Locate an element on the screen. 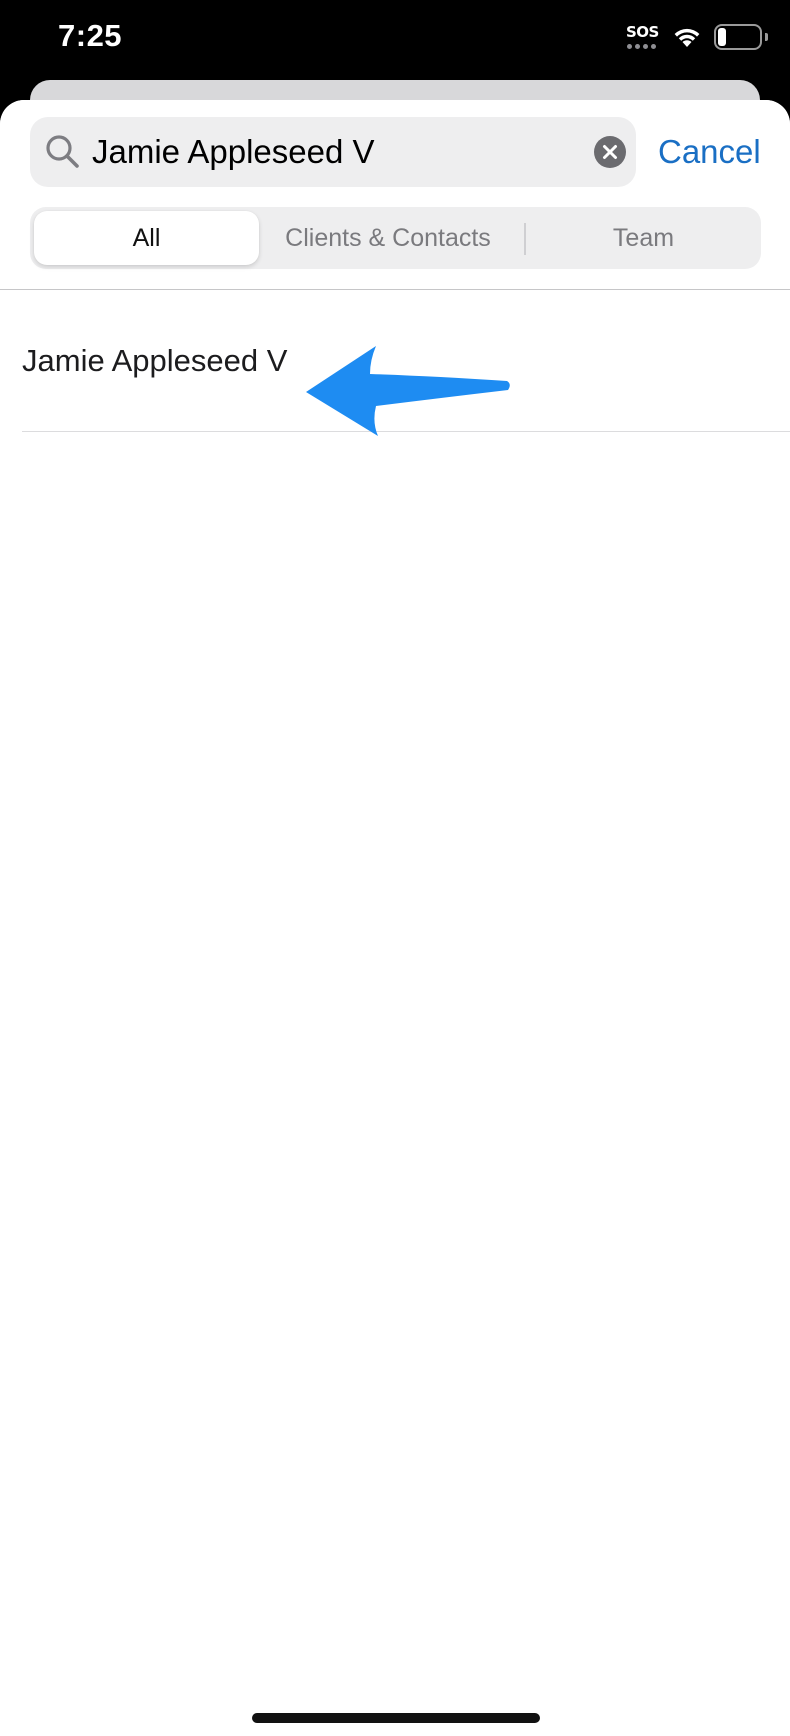 The image size is (790, 1736). segment-clients-contacts: Clients & Contacts is located at coordinates (388, 238).